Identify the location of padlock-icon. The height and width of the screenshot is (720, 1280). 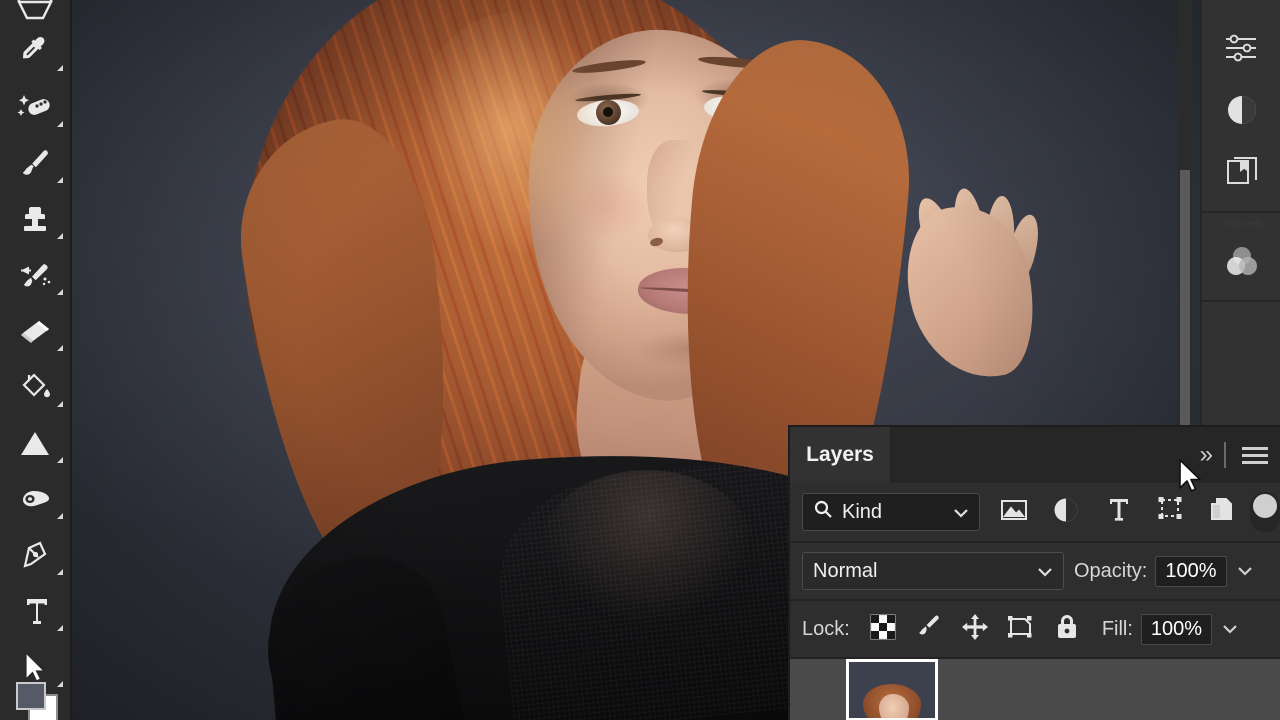
(1067, 629).